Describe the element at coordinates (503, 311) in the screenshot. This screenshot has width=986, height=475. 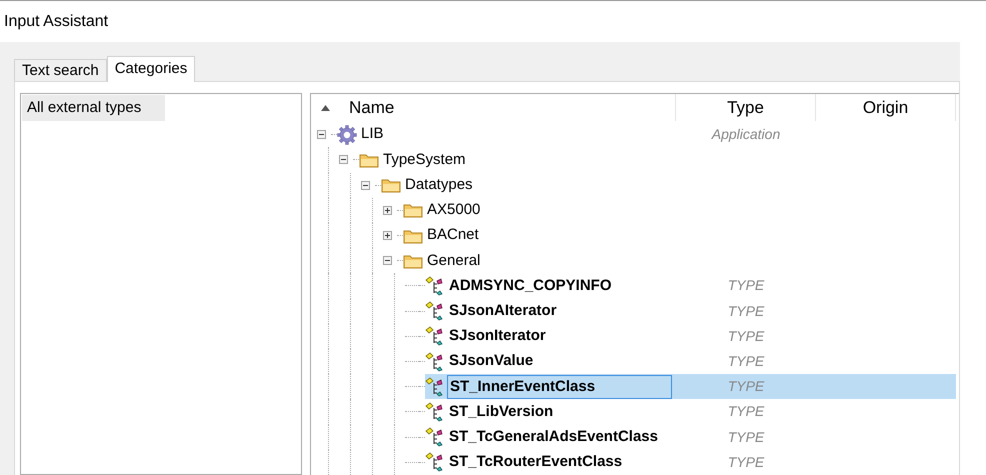
I see `tree-item-label: SJsonAIterator` at that location.